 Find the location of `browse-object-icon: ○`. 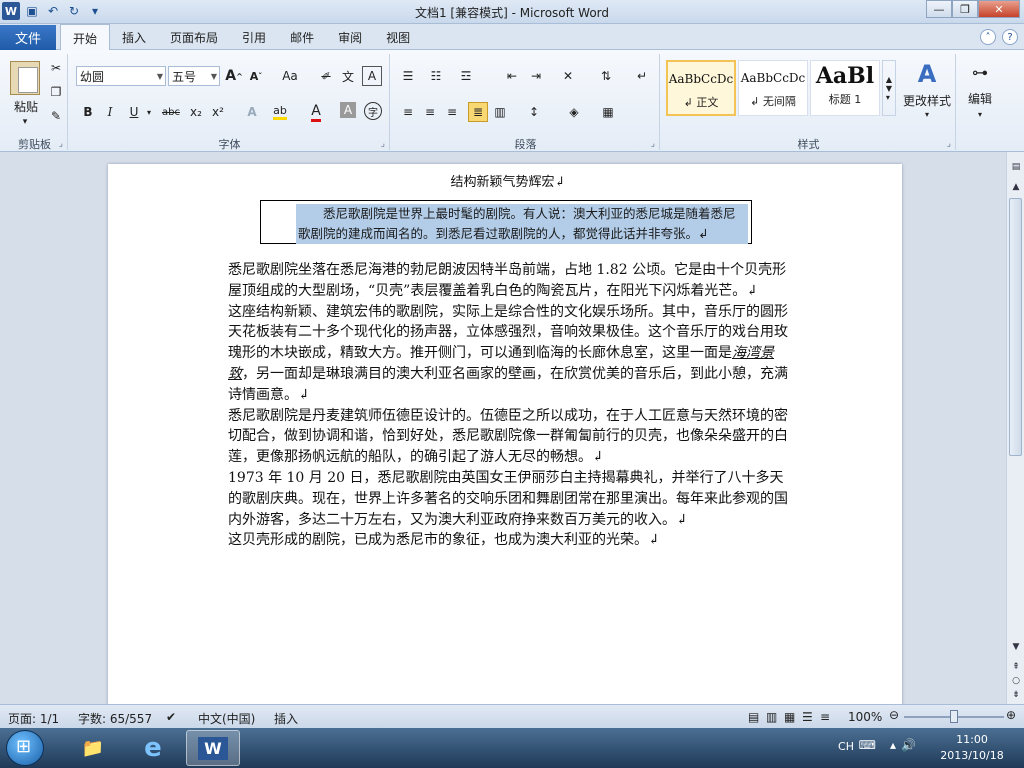

browse-object-icon: ○ is located at coordinates (1016, 681).